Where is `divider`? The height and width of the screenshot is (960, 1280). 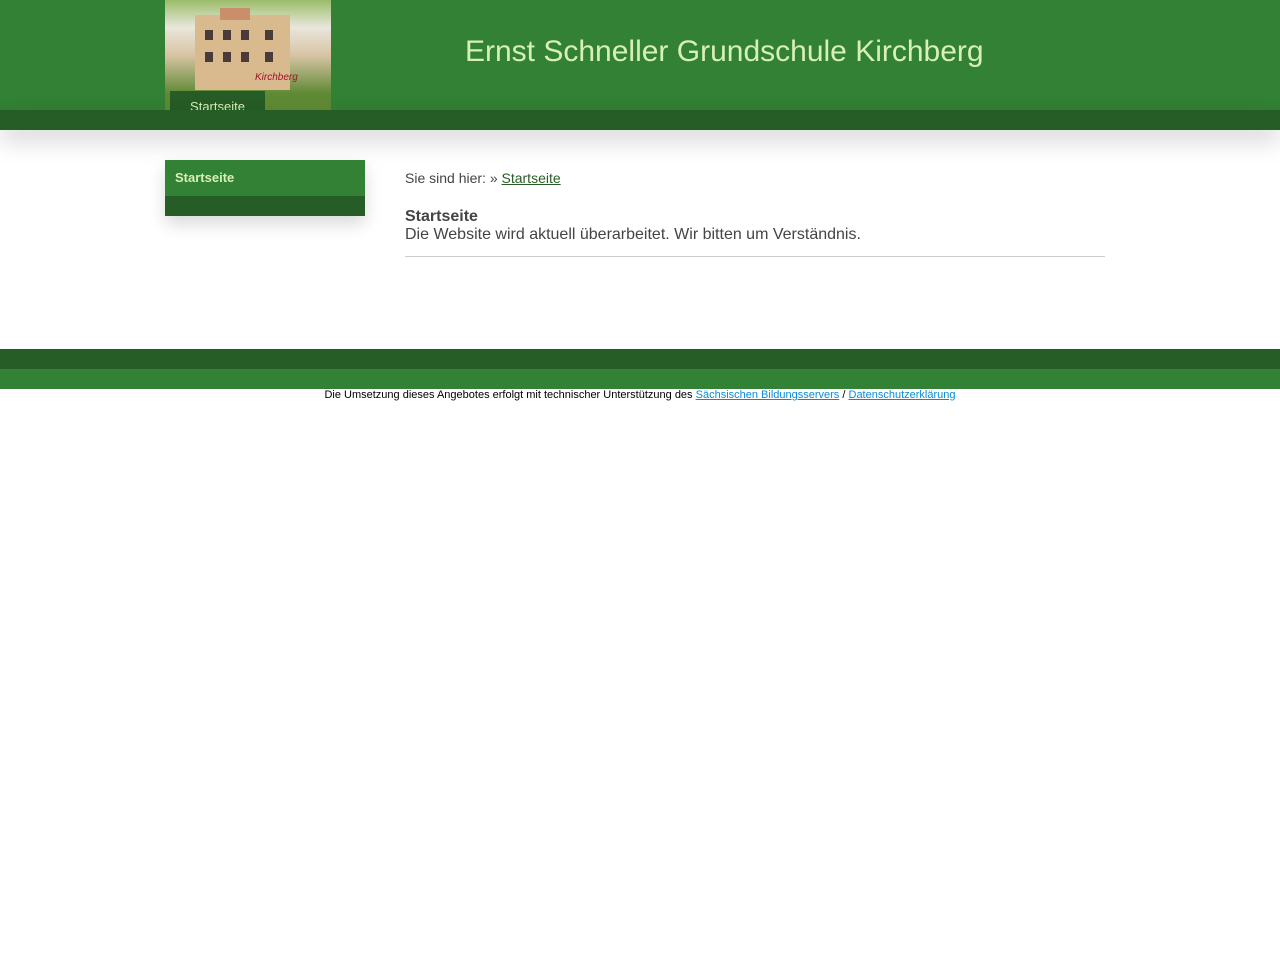
divider is located at coordinates (755, 256).